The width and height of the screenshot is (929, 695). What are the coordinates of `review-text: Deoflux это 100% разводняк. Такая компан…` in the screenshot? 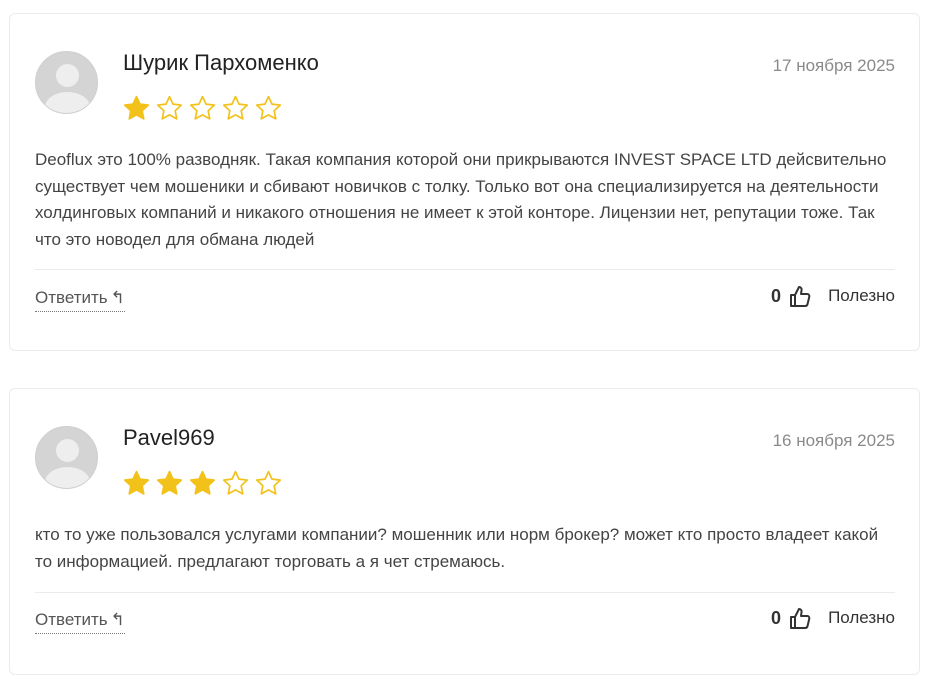 It's located at (461, 199).